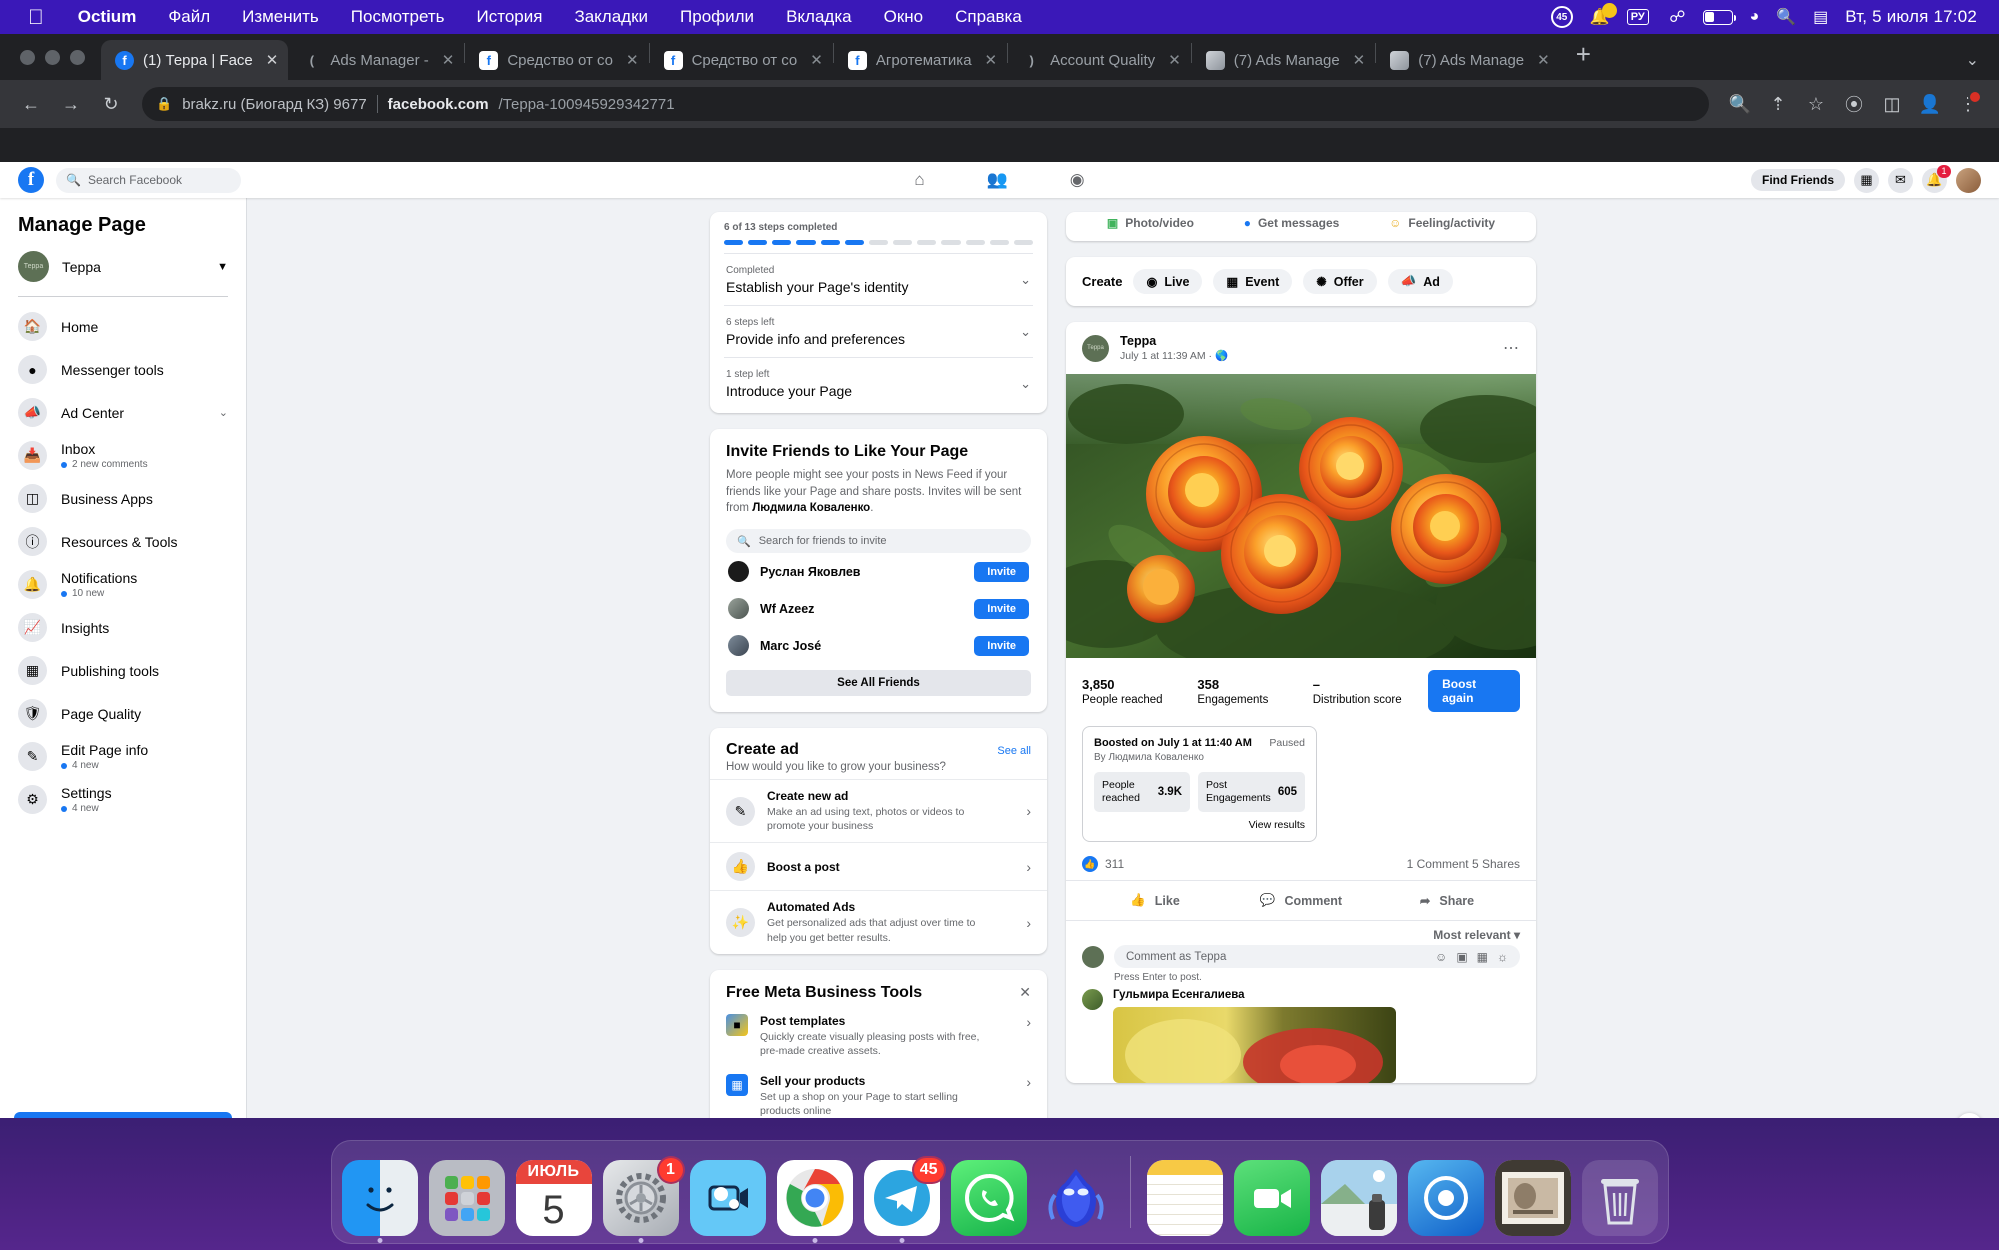  What do you see at coordinates (1892, 104) in the screenshot?
I see `side-panel-icon: ◫` at bounding box center [1892, 104].